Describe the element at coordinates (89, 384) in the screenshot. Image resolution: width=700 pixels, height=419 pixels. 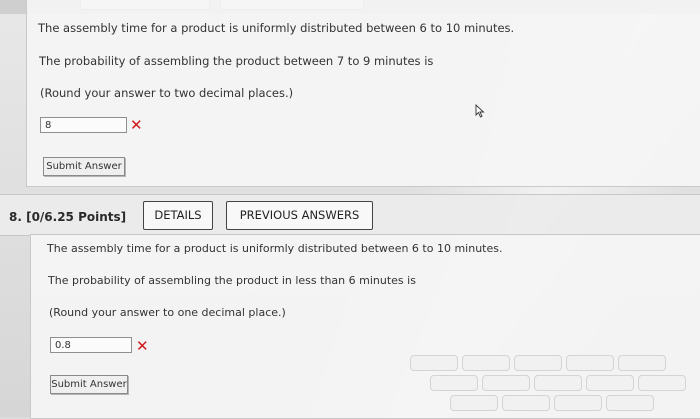
I see `q8-submit-button: Submit Answer` at that location.